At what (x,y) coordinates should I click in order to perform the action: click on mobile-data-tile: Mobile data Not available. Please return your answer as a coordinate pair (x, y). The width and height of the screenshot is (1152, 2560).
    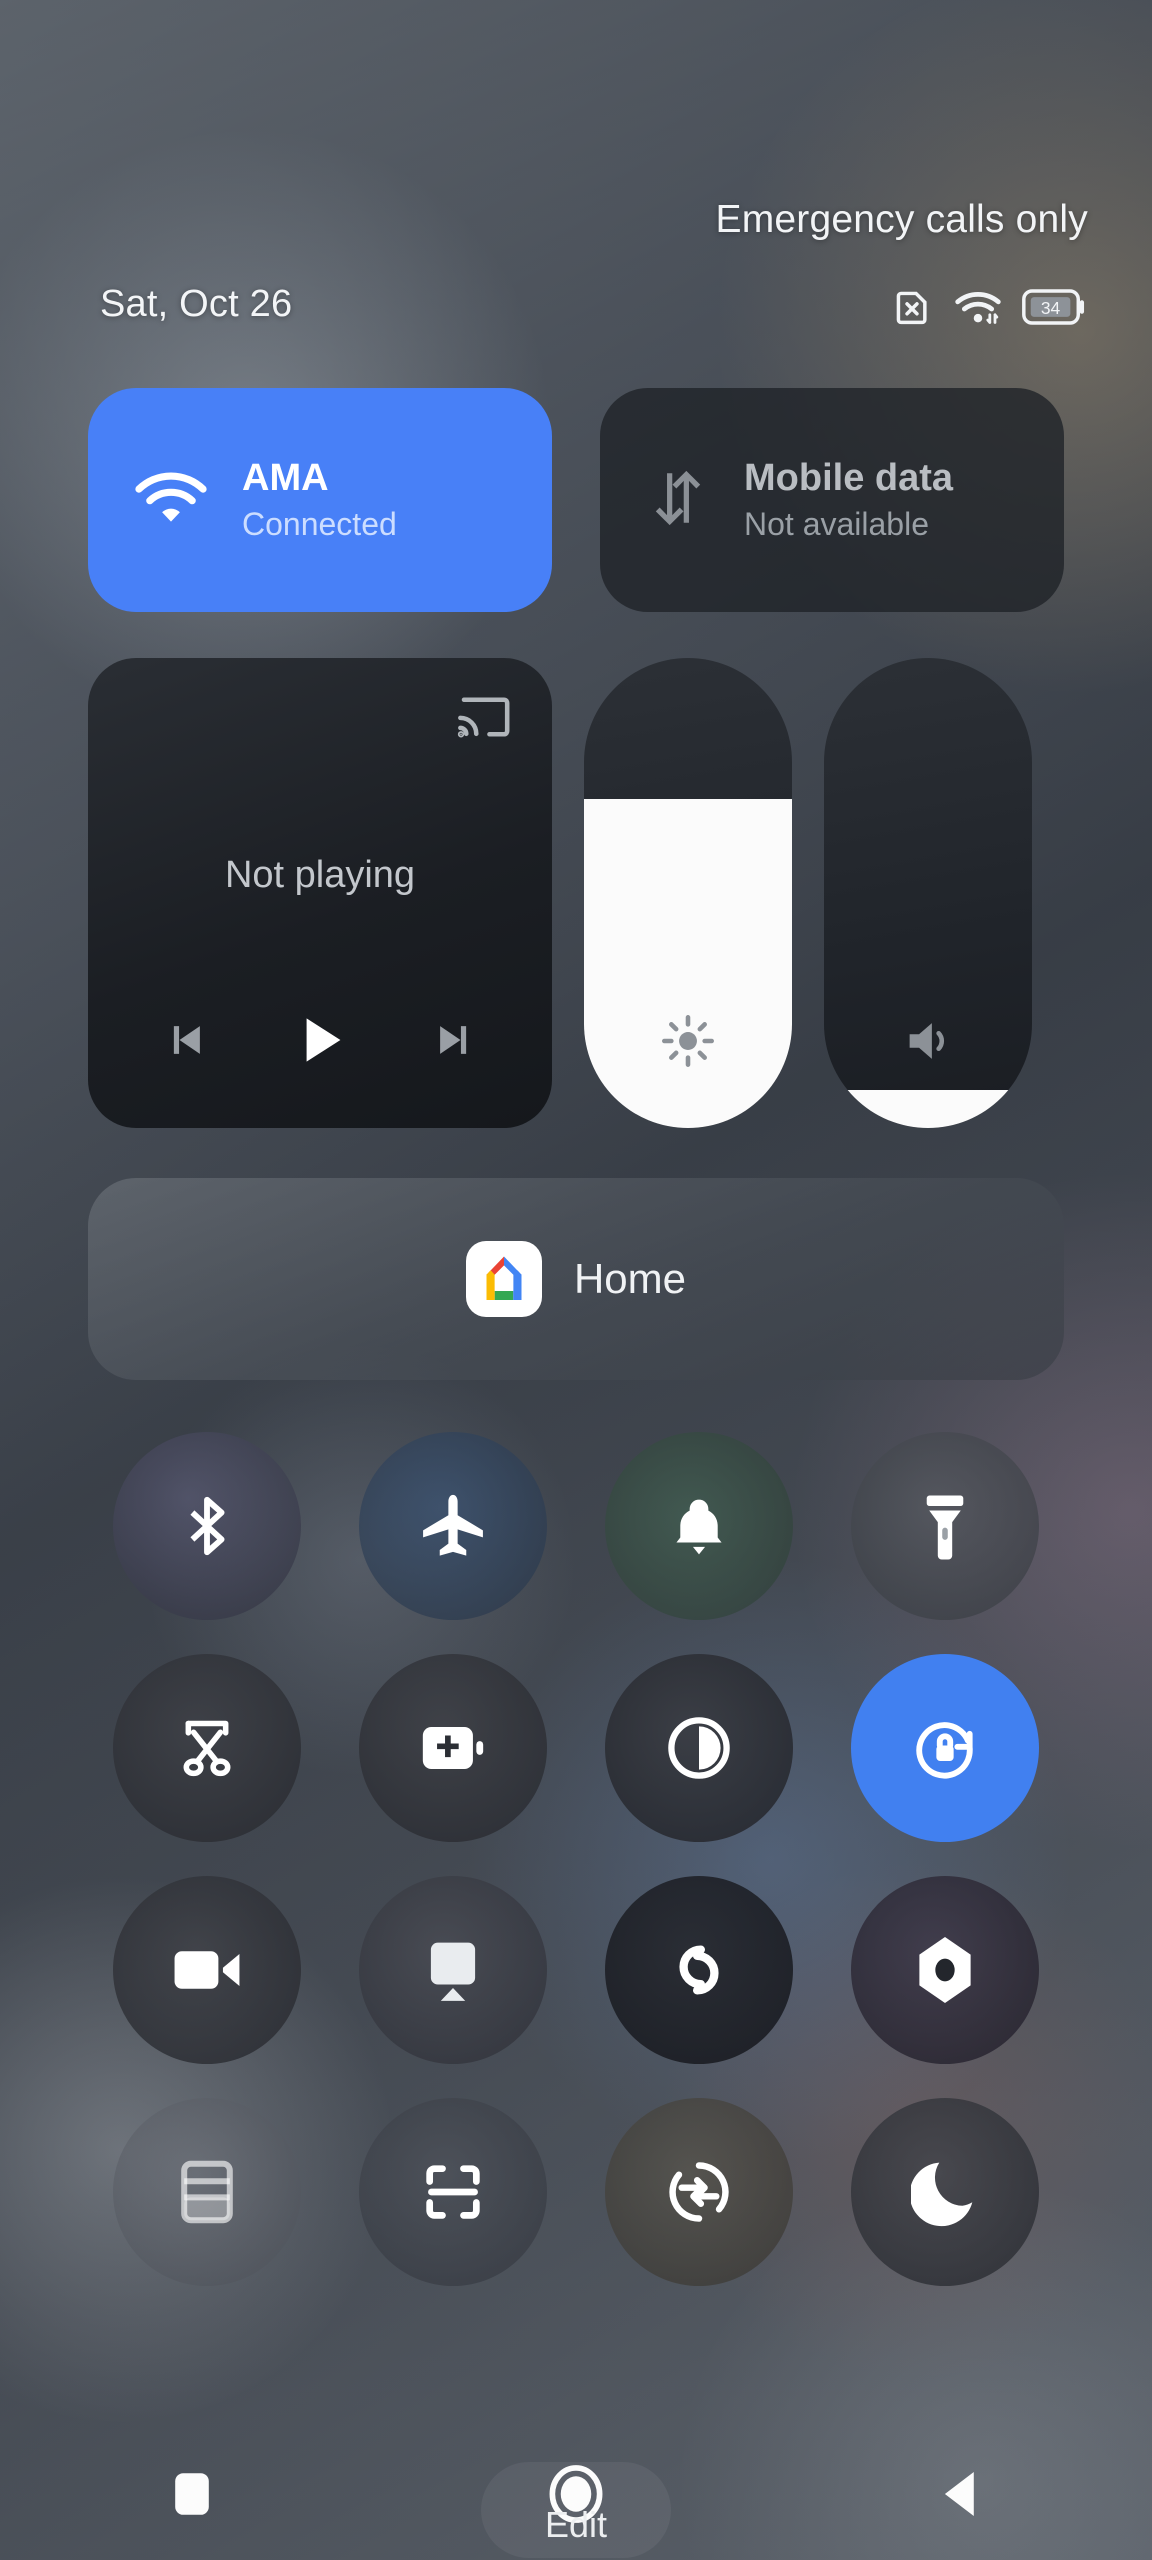
    Looking at the image, I should click on (832, 500).